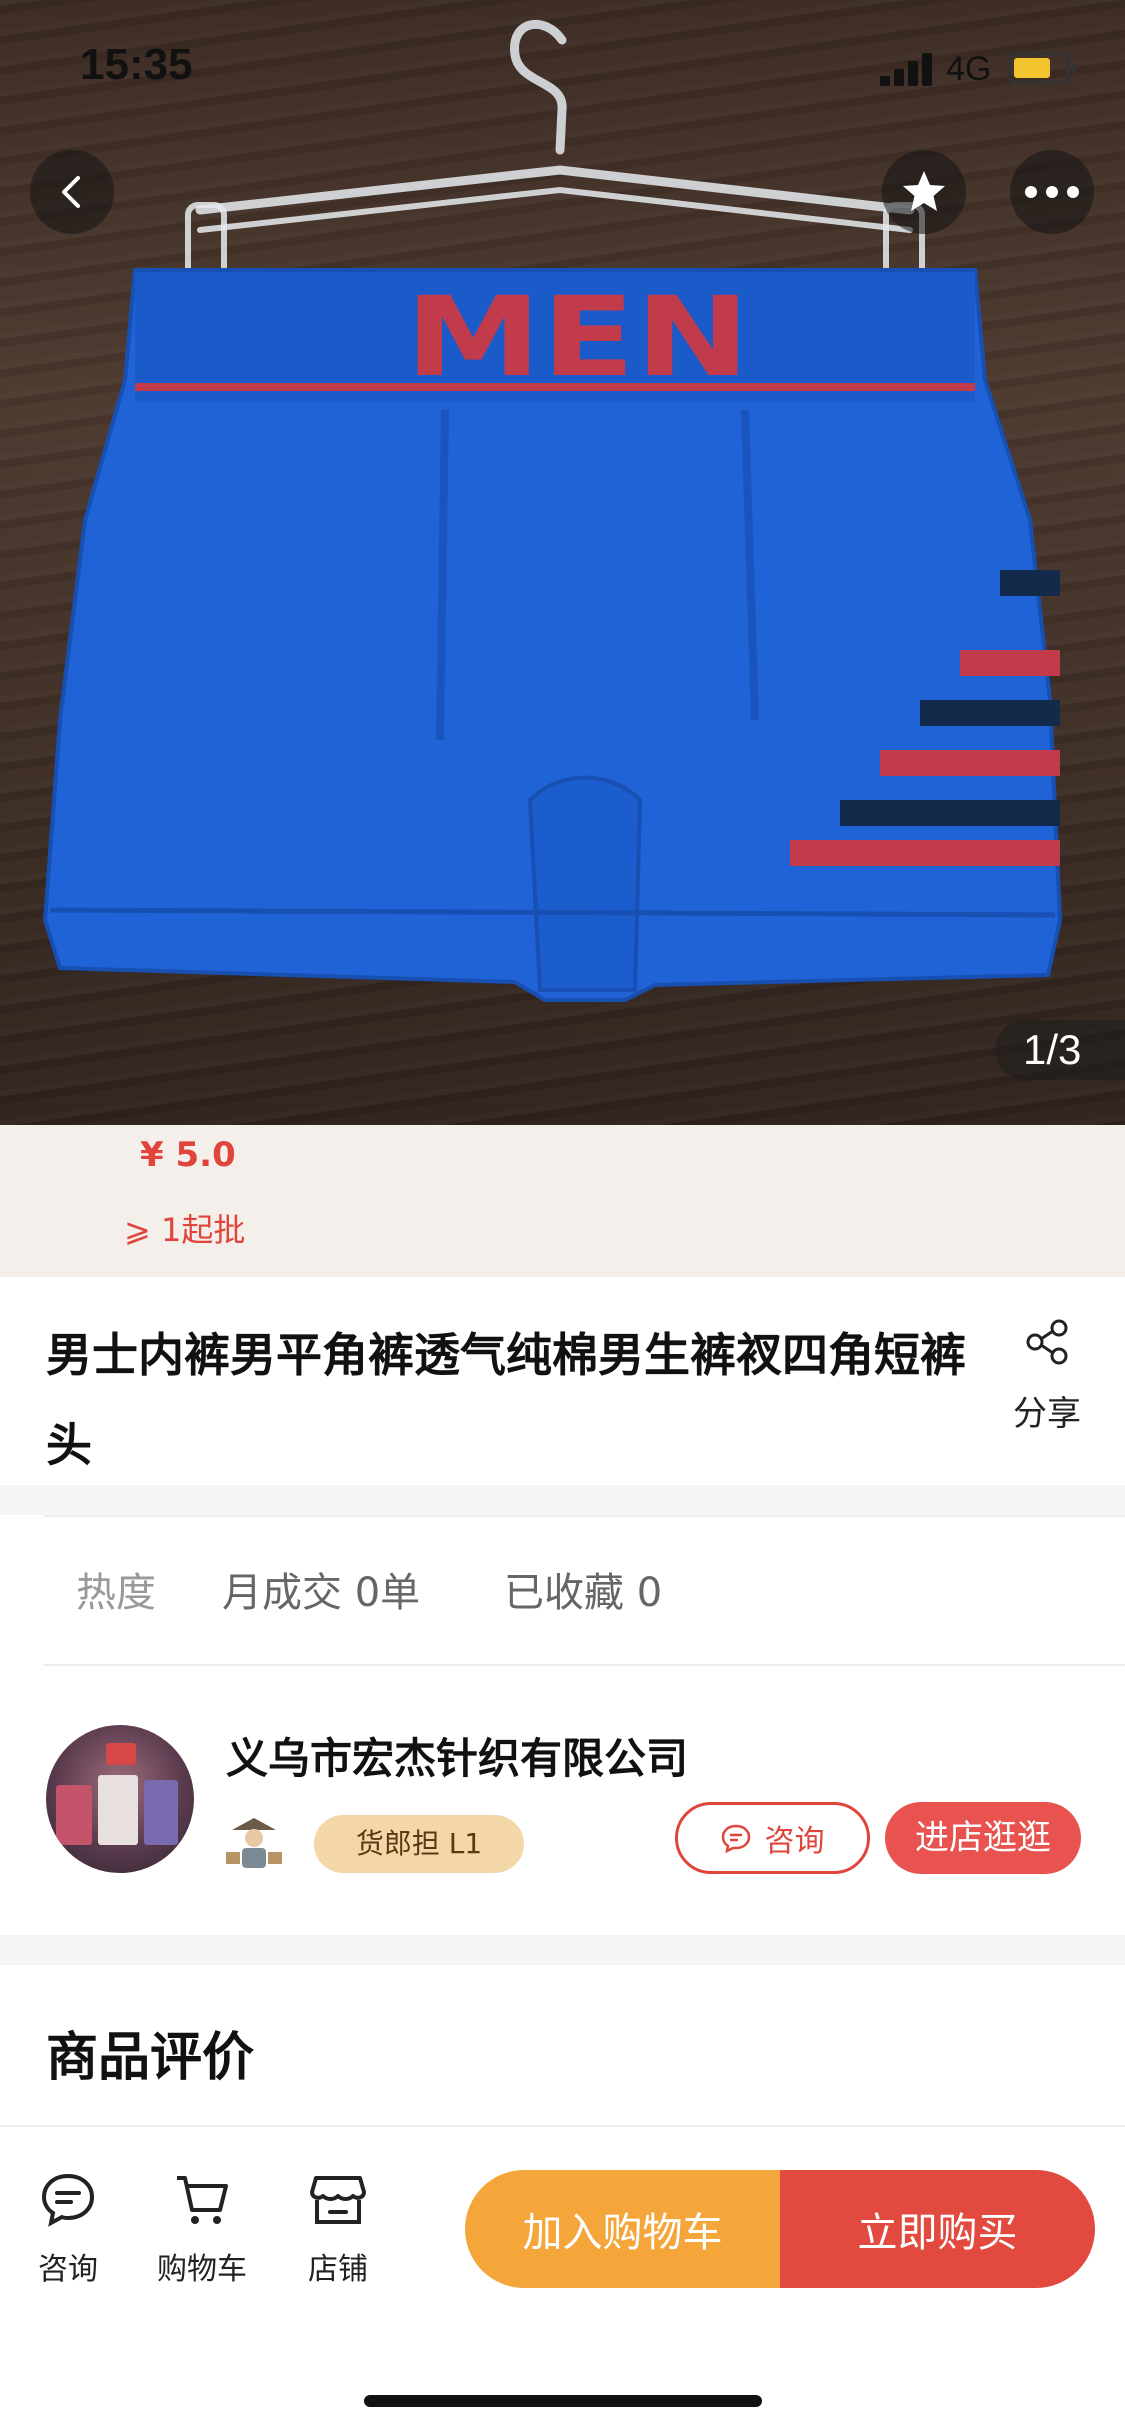 This screenshot has width=1125, height=2436. Describe the element at coordinates (116, 1593) in the screenshot. I see `stat-heat: 热度` at that location.